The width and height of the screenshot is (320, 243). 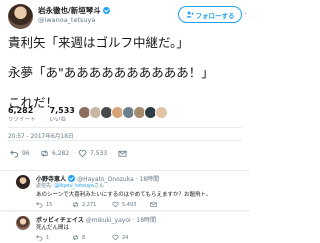 I want to click on tweet-stats: 6,282 リツイート 7,533 いいね, so click(x=41, y=114).